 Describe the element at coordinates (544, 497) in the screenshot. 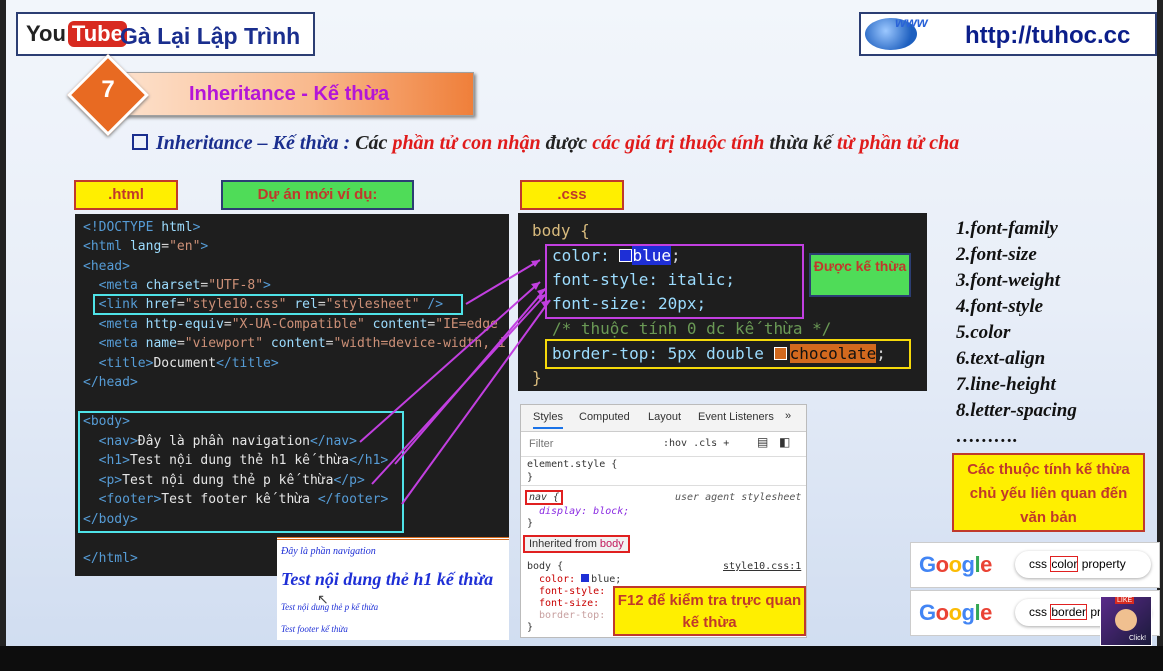

I see `nav-selector: nav {` at that location.